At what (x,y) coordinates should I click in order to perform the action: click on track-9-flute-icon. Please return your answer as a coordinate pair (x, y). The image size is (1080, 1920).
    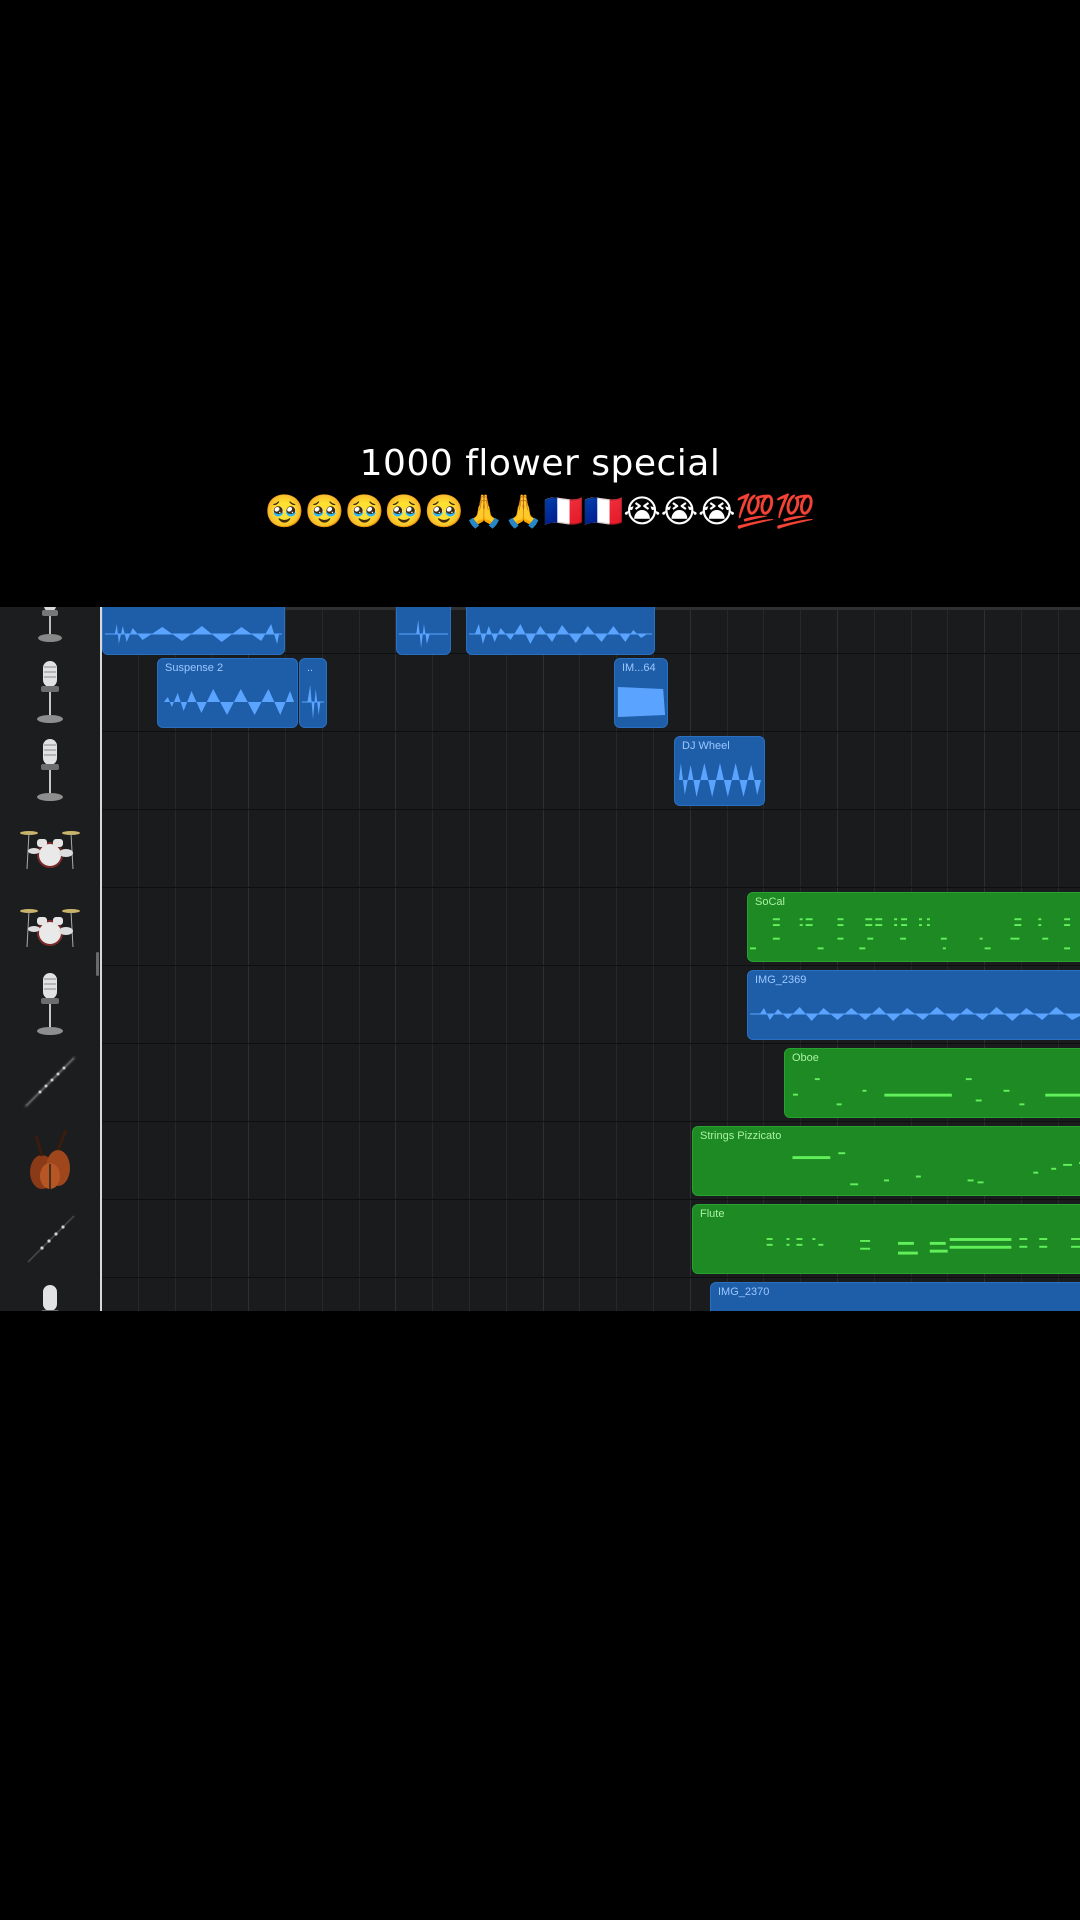
    Looking at the image, I should click on (50, 1238).